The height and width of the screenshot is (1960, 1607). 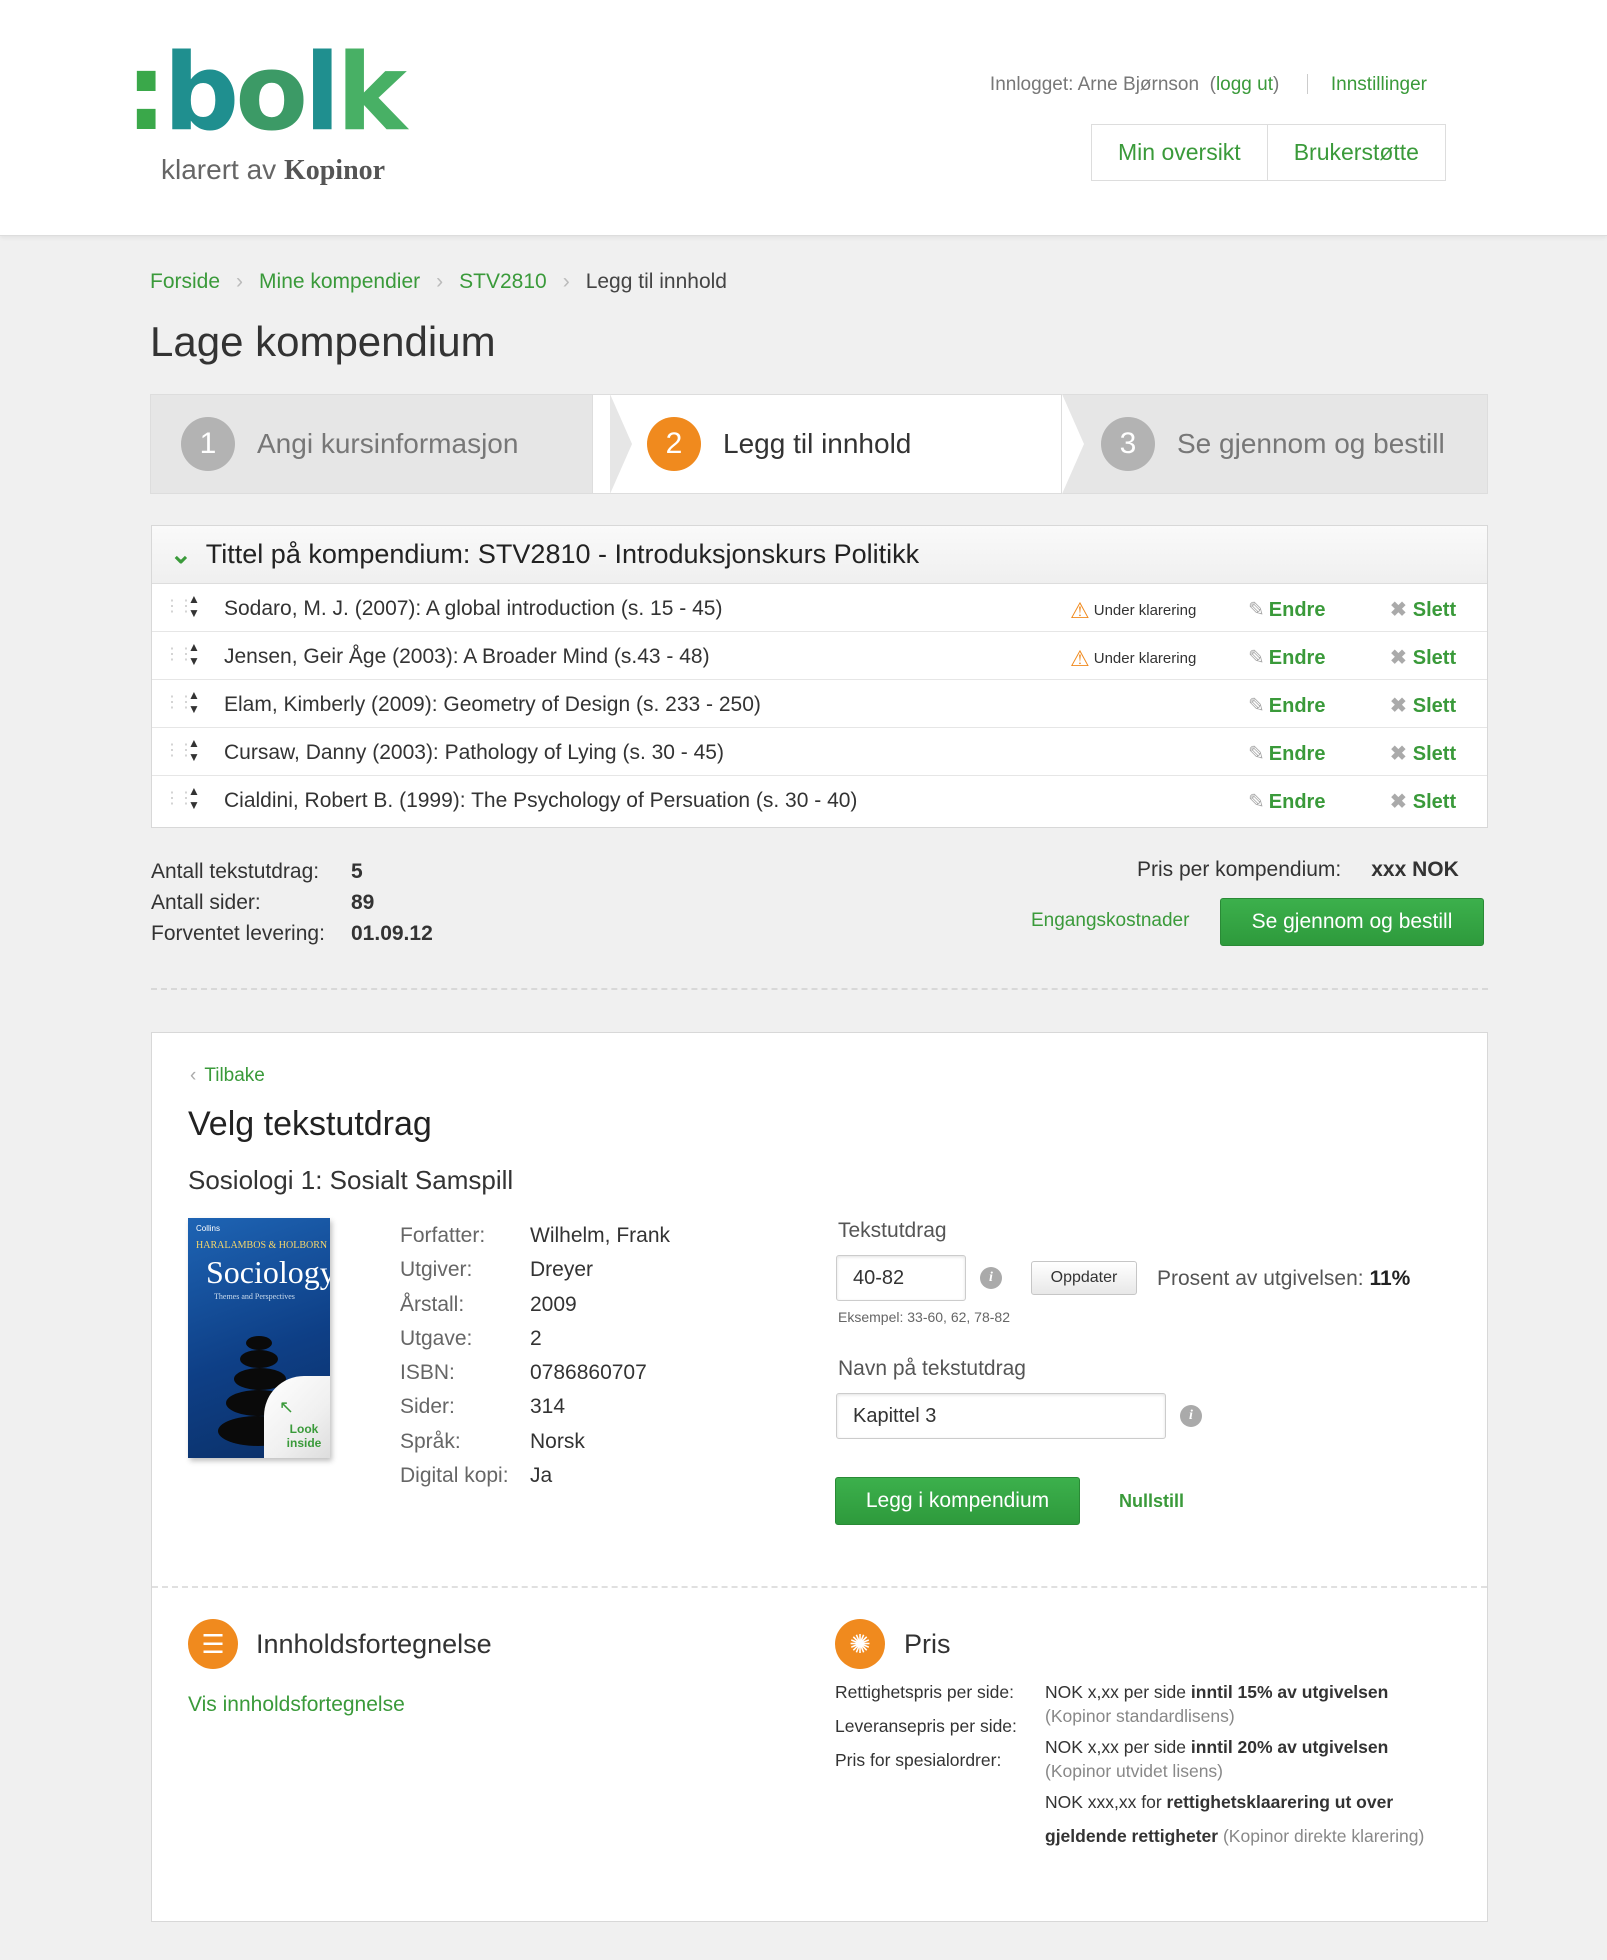 I want to click on cover-subtitle: Themes and Perspectives, so click(x=254, y=1296).